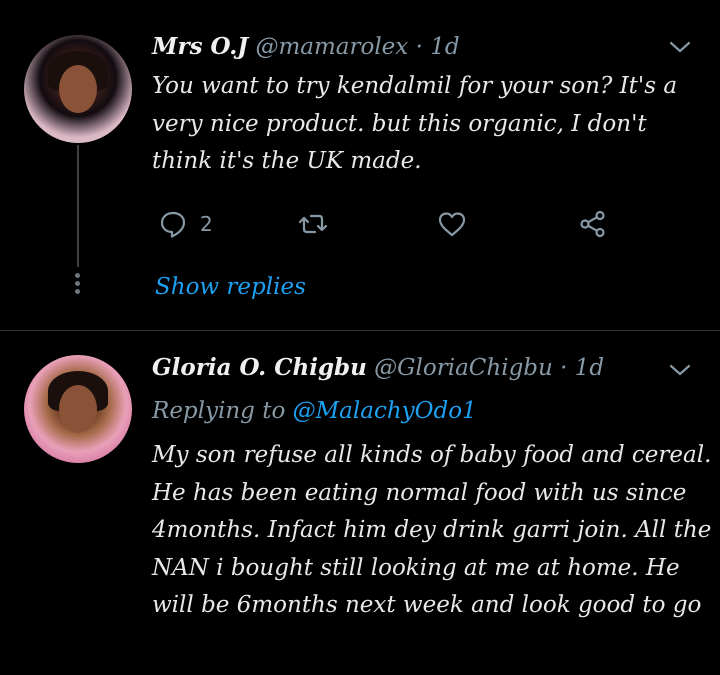  Describe the element at coordinates (219, 411) in the screenshot. I see `replying-to-label: Replying to` at that location.